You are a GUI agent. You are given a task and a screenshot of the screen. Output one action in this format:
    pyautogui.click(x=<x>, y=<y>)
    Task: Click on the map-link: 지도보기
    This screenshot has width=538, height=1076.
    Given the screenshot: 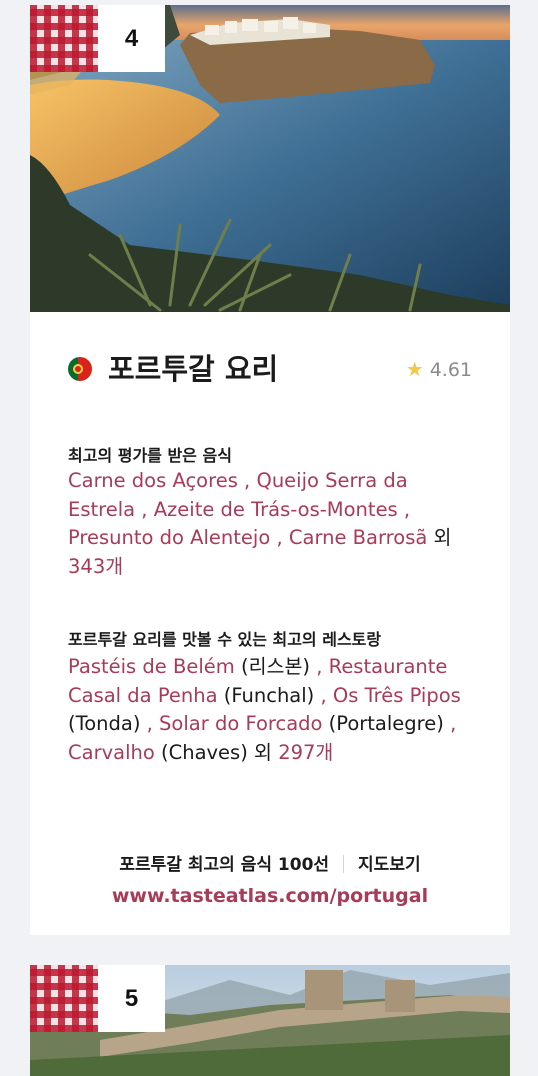 What is the action you would take?
    pyautogui.click(x=389, y=865)
    